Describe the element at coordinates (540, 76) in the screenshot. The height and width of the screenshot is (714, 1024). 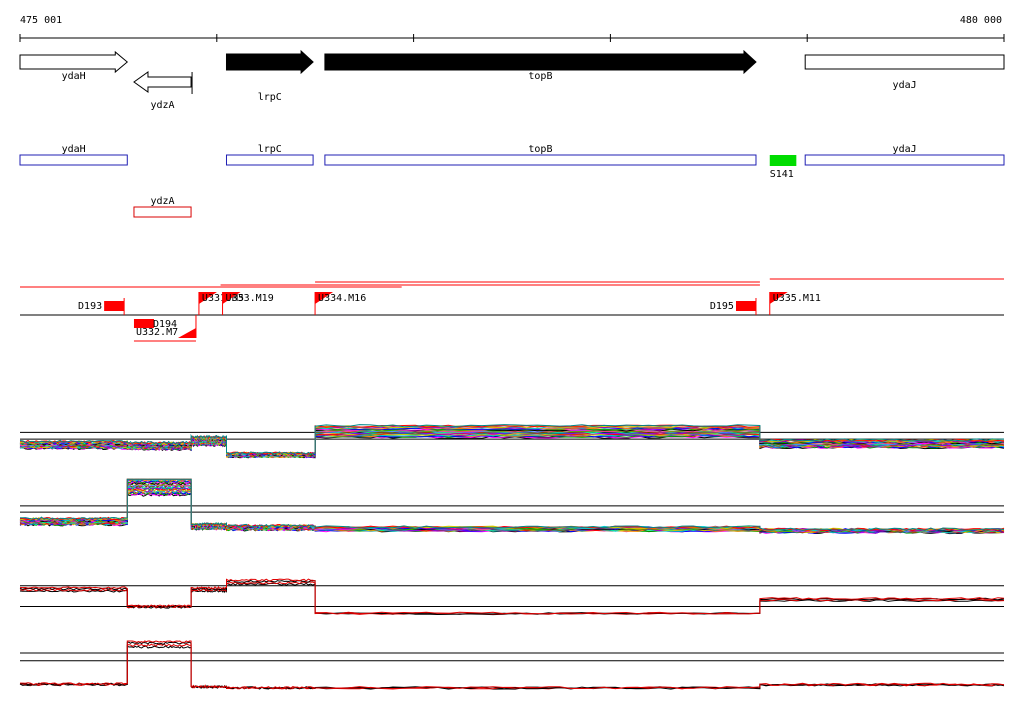
I see `gene-label-topB: topB` at that location.